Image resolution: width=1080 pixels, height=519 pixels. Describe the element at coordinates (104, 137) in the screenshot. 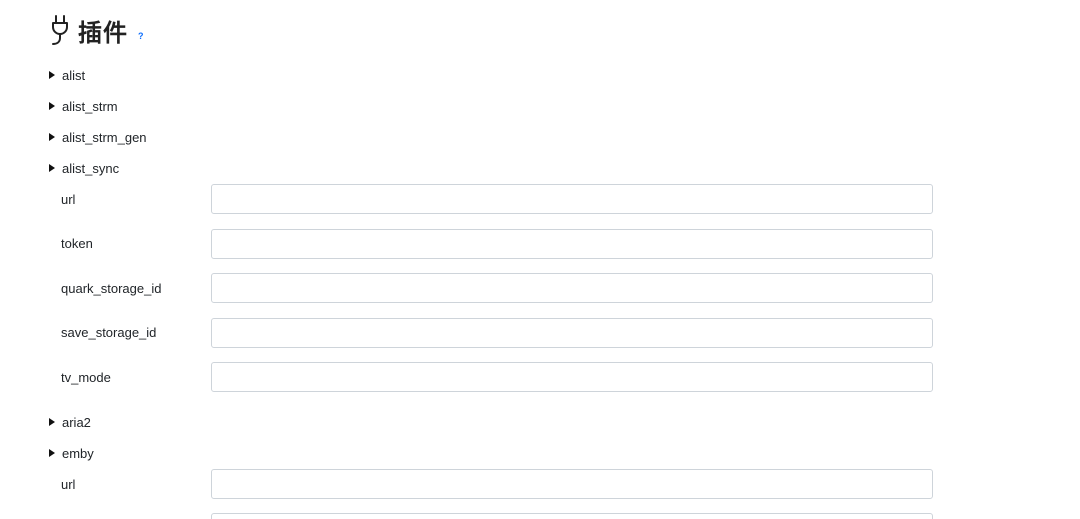

I see `plugin-name: alist_strm_gen` at that location.